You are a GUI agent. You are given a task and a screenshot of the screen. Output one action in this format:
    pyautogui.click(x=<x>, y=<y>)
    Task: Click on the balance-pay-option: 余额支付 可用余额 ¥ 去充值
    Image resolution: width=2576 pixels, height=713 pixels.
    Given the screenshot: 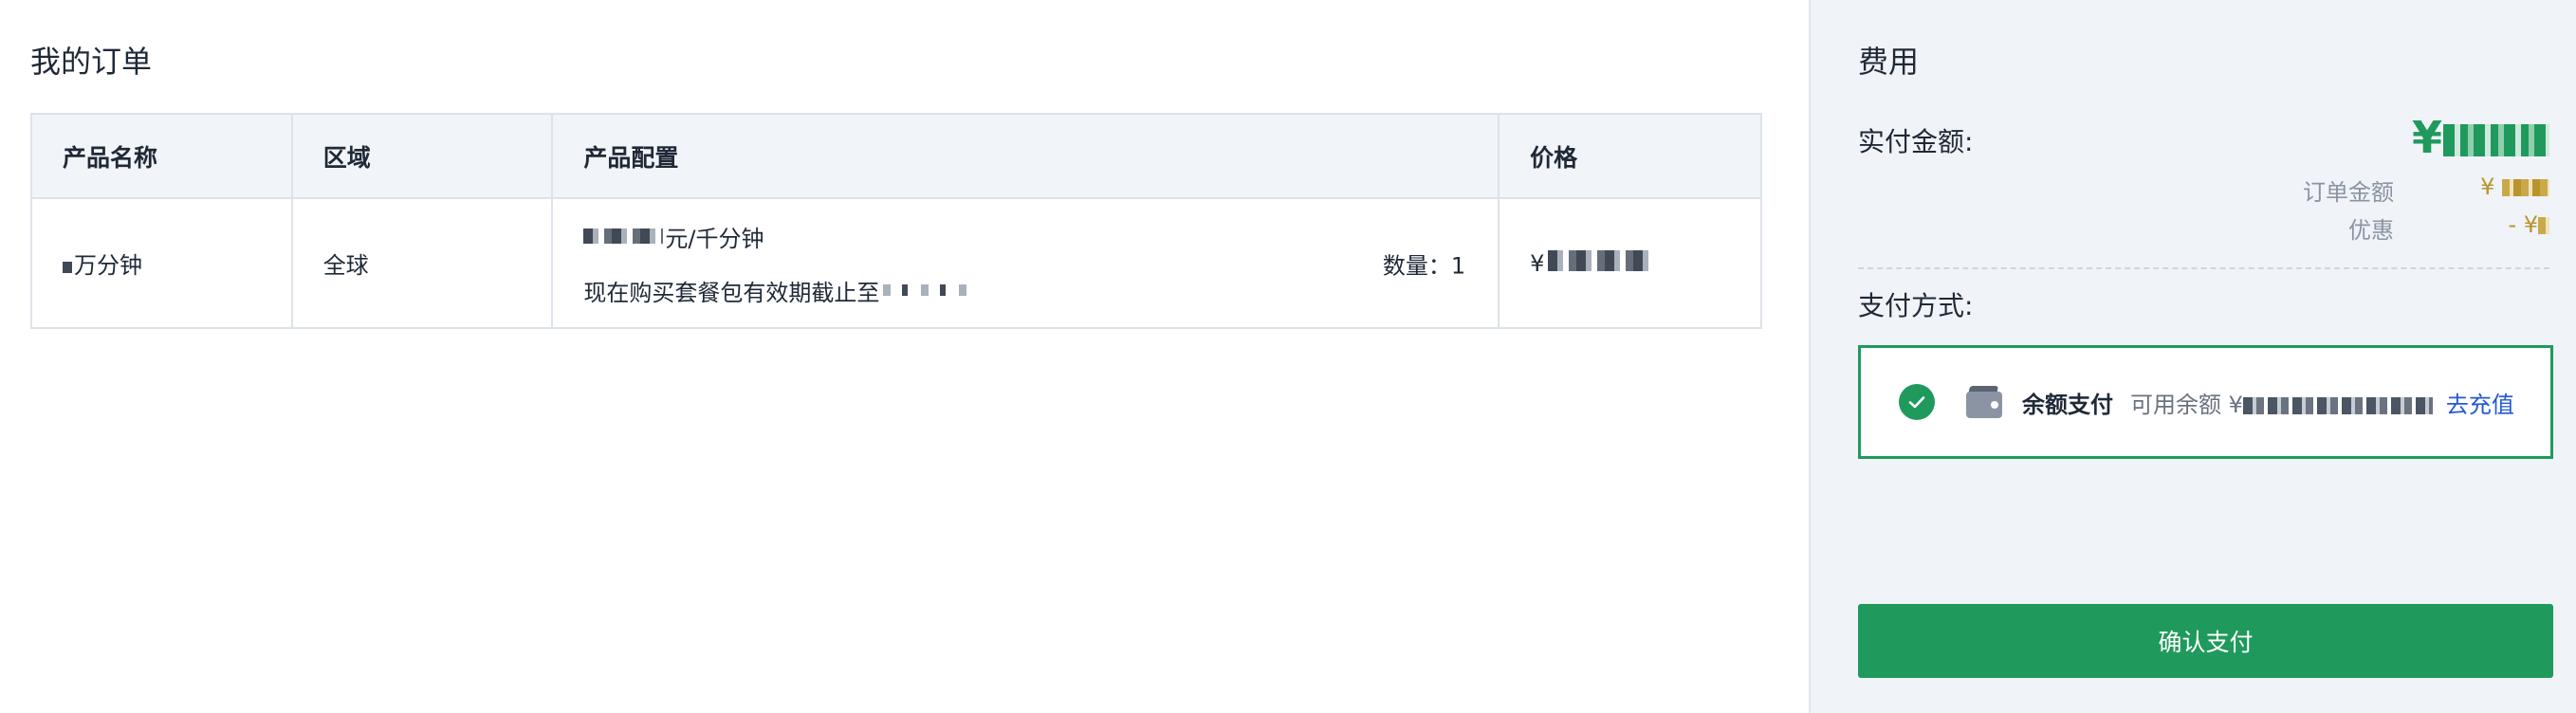 What is the action you would take?
    pyautogui.click(x=2205, y=402)
    